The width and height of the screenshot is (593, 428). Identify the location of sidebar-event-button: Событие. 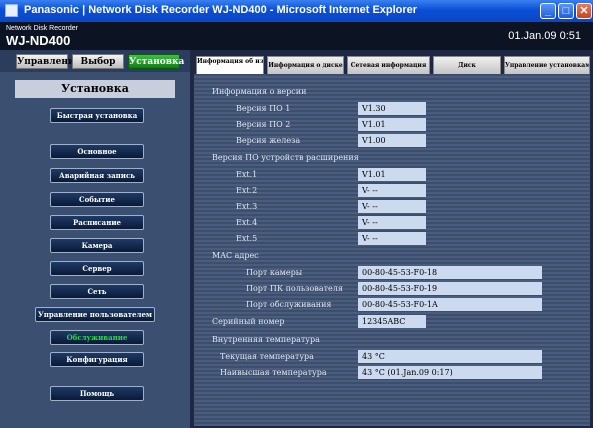
(97, 199).